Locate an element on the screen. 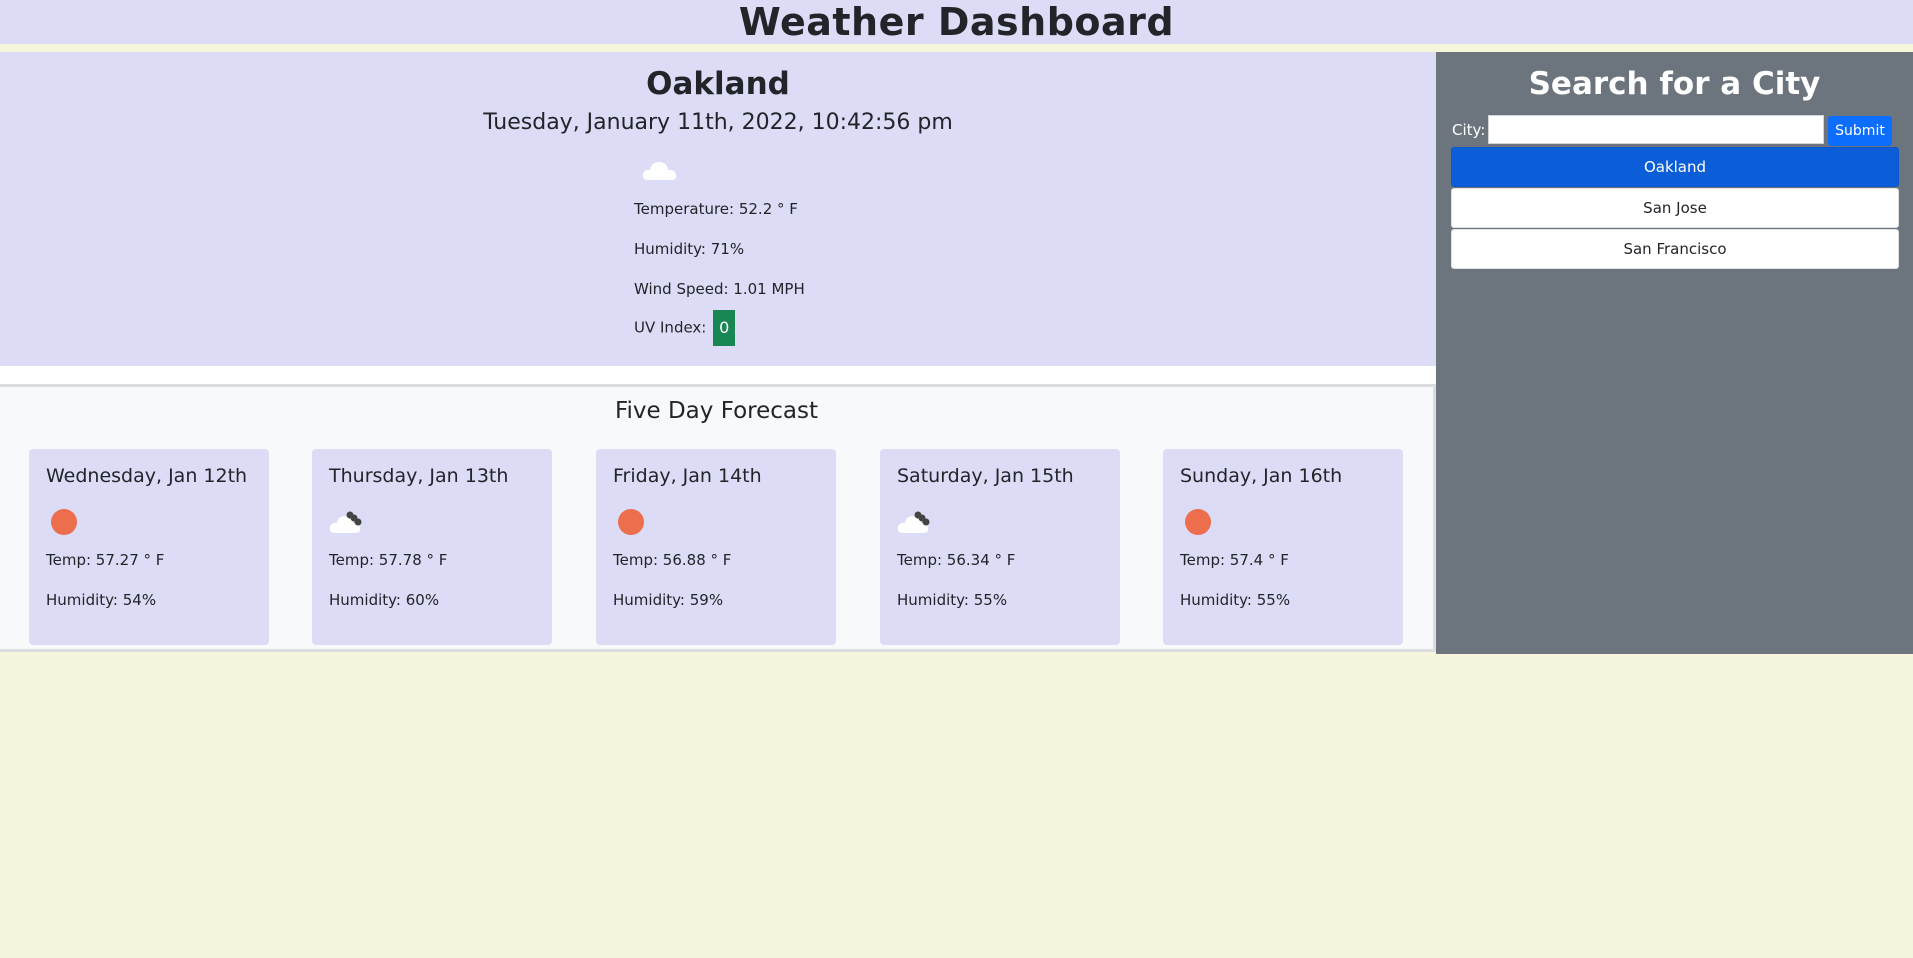 The width and height of the screenshot is (1913, 958). page-title: Weather Dashboard is located at coordinates (956, 22).